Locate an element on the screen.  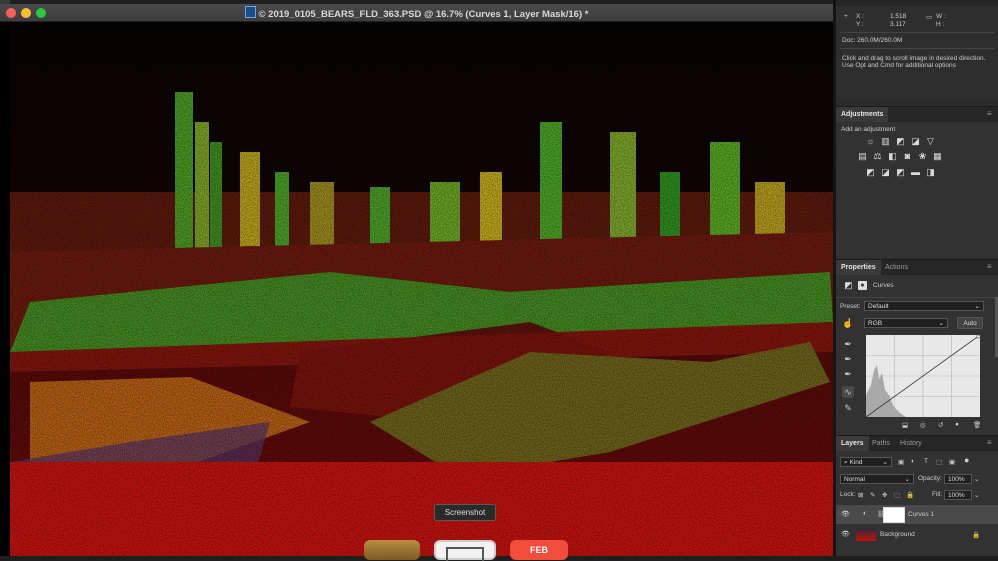
clip-to-layer-icon: ⬓ is located at coordinates (905, 425).